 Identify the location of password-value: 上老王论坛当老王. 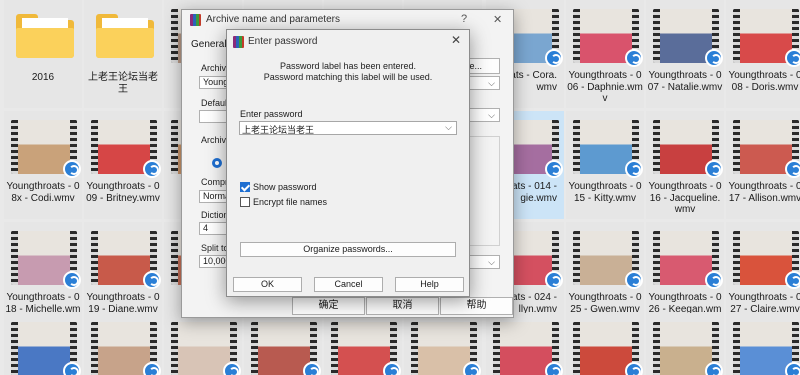
(278, 130).